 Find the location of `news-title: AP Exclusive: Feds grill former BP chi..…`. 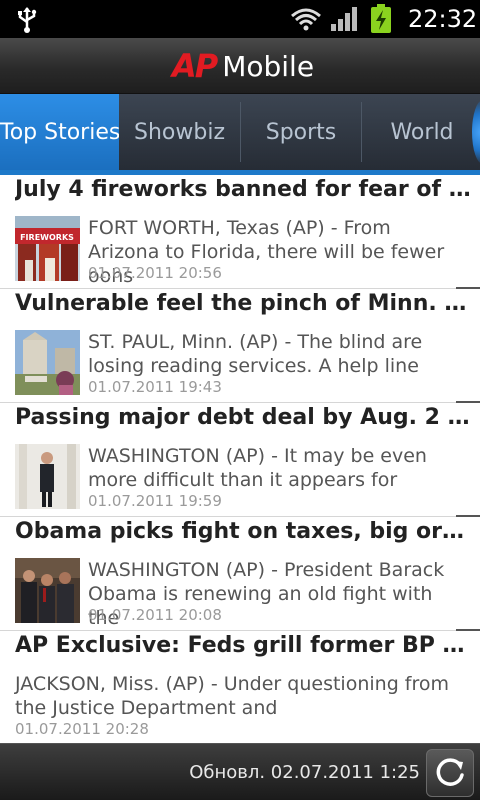

news-title: AP Exclusive: Feds grill former BP chi..… is located at coordinates (243, 645).